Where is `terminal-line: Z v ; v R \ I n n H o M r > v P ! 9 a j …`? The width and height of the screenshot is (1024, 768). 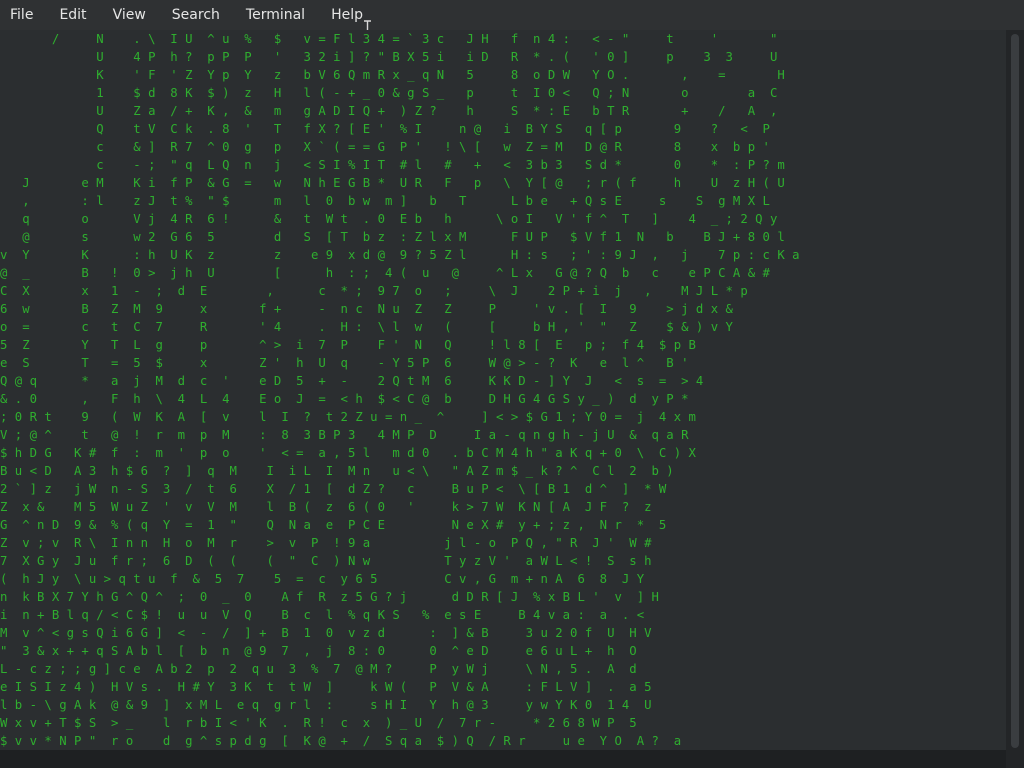 terminal-line: Z v ; v R \ I n n H o M r > v P ! 9 a j … is located at coordinates (326, 543).